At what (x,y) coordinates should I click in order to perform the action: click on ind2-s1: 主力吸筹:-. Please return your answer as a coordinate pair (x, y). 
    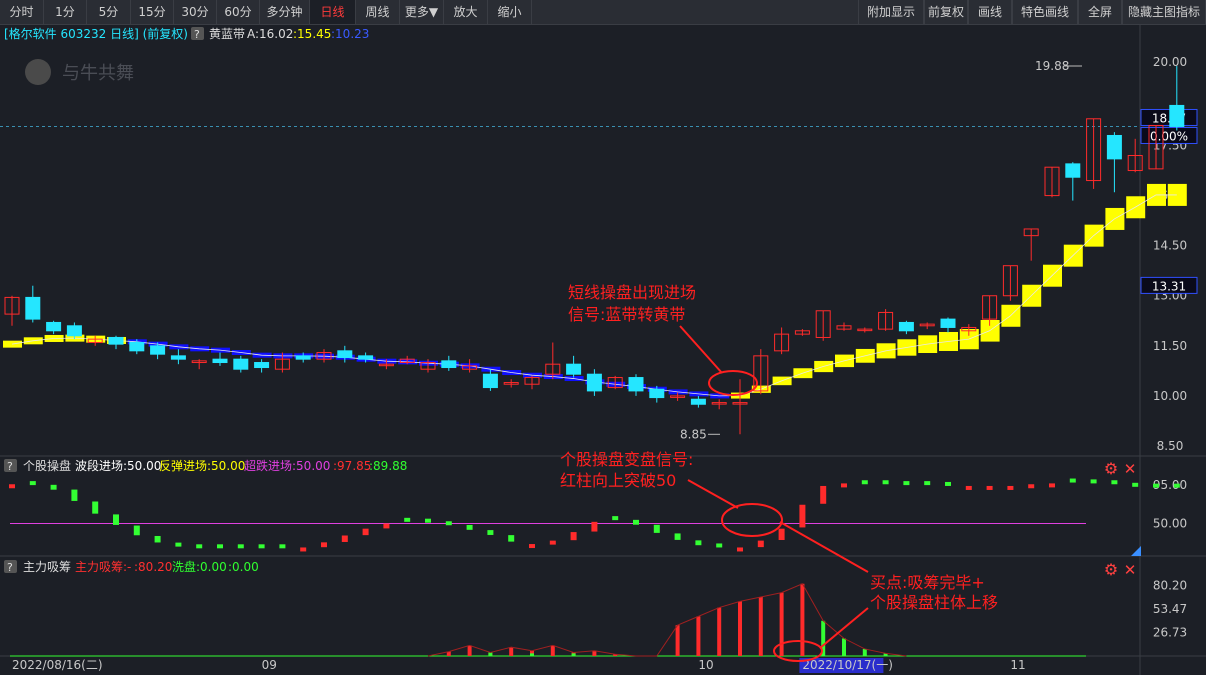
    Looking at the image, I should click on (103, 567).